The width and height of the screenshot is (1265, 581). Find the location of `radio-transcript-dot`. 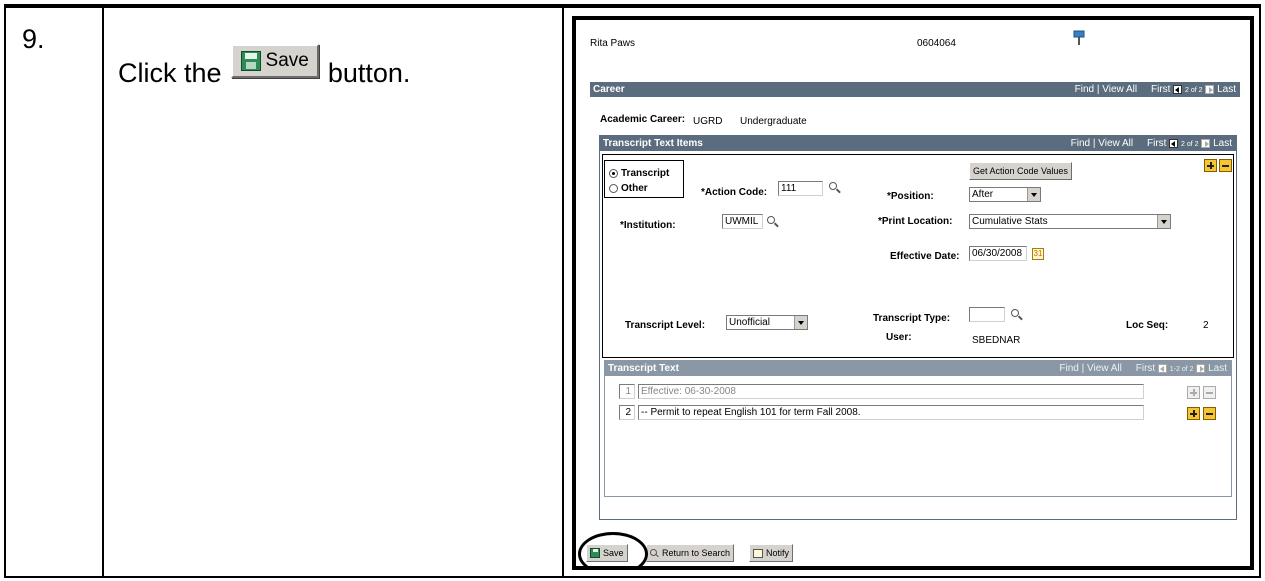

radio-transcript-dot is located at coordinates (613, 173).